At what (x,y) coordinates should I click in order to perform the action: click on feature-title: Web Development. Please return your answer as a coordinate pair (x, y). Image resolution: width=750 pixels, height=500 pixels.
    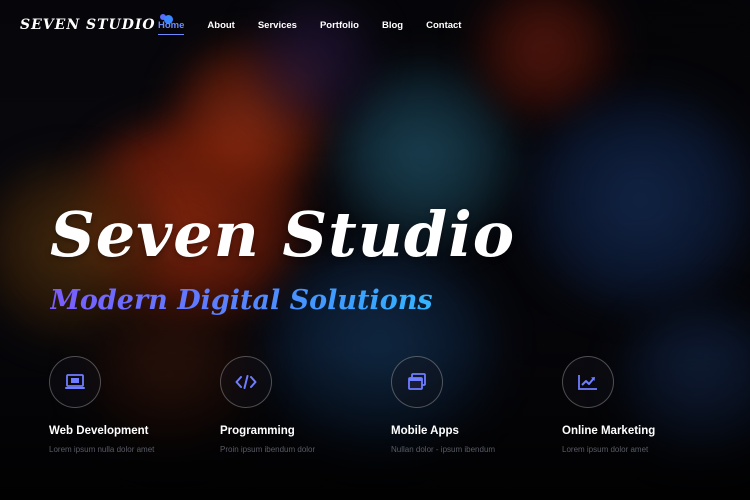
    Looking at the image, I should click on (99, 431).